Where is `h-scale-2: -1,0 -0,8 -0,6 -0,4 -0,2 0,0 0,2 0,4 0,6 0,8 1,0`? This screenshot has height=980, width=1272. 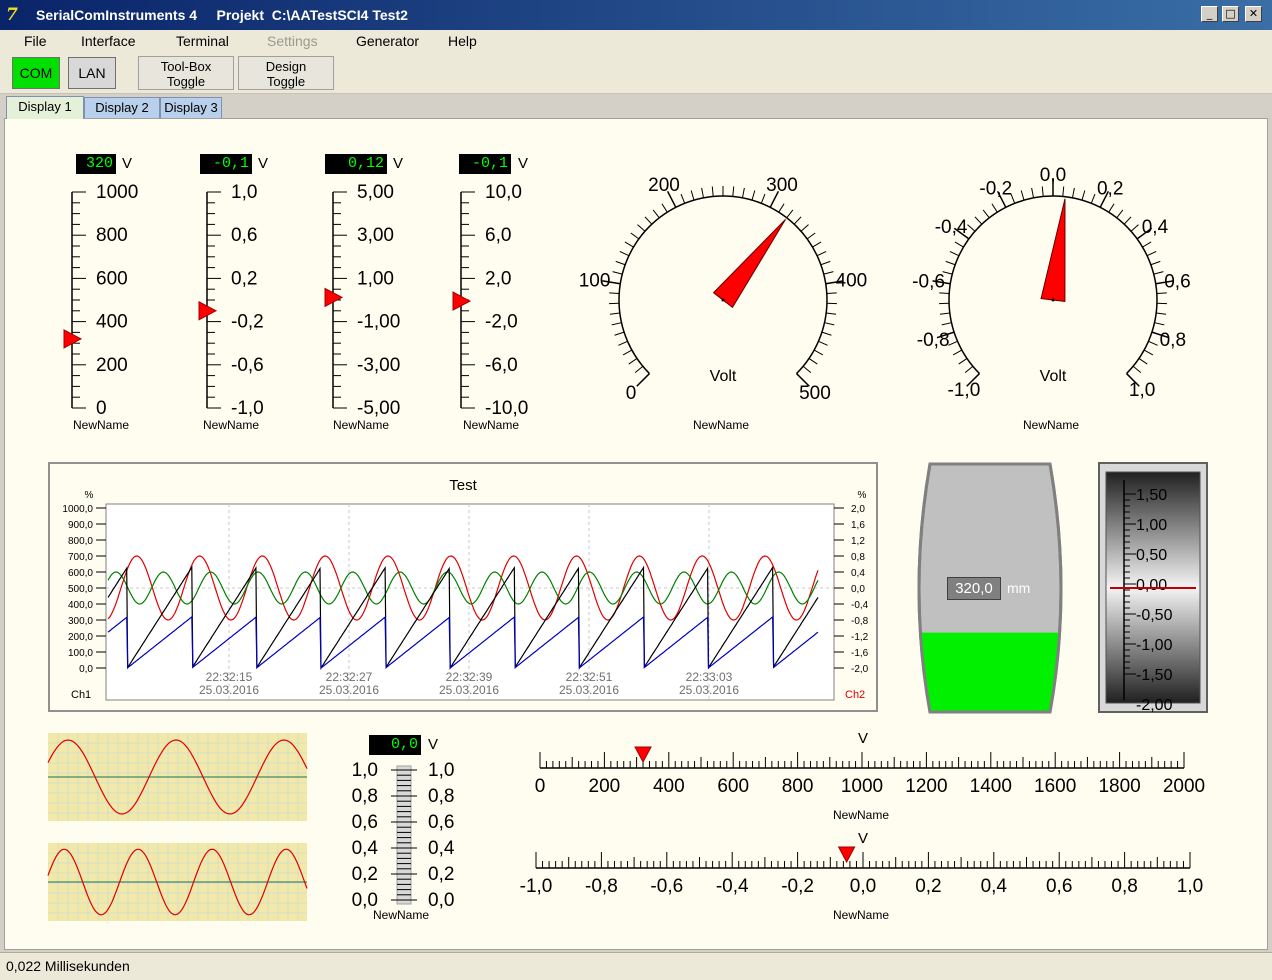 h-scale-2: -1,0 -0,8 -0,6 -0,4 -0,2 0,0 0,2 0,4 0,6 0,8 1,0 is located at coordinates (861, 871).